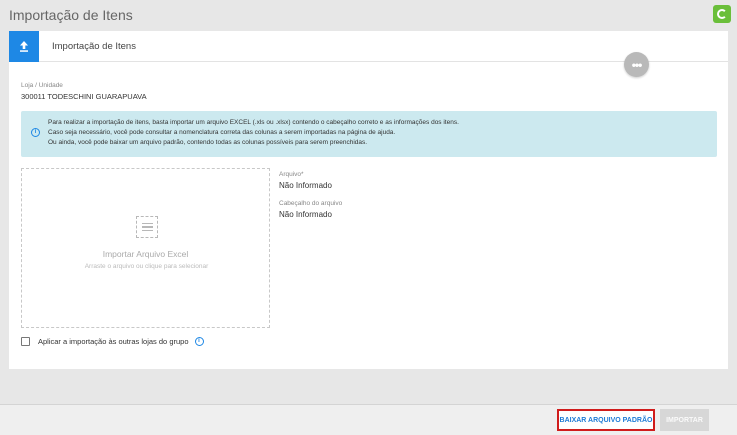 This screenshot has height=435, width=737. Describe the element at coordinates (25, 341) in the screenshot. I see `apply-group-checkbox` at that location.